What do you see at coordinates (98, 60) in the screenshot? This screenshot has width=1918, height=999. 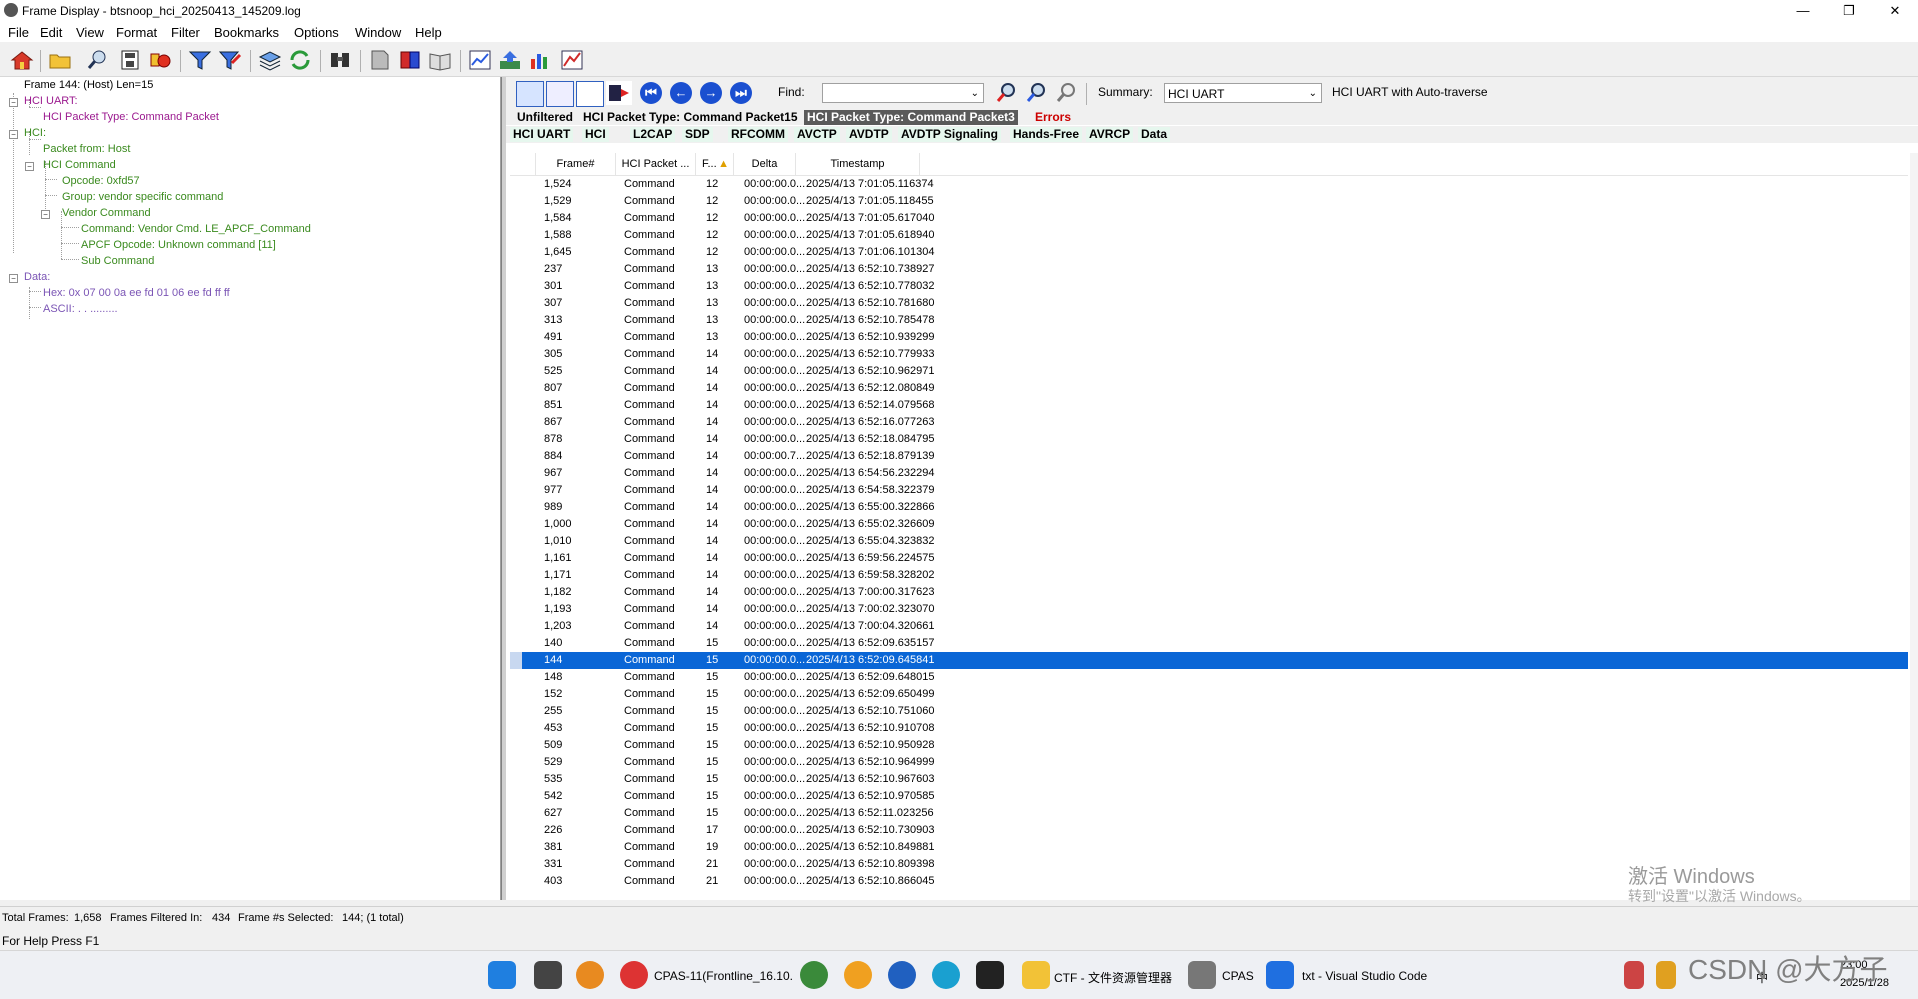 I see `search-icon` at bounding box center [98, 60].